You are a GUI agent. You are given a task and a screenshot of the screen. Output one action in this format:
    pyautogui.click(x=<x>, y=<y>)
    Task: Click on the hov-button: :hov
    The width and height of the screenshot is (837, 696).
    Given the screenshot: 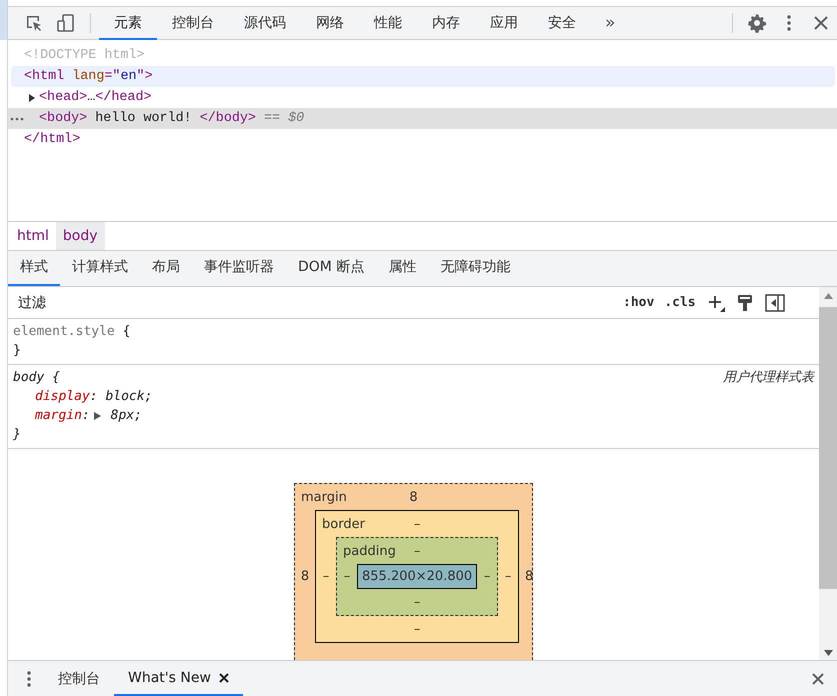 What is the action you would take?
    pyautogui.click(x=639, y=302)
    